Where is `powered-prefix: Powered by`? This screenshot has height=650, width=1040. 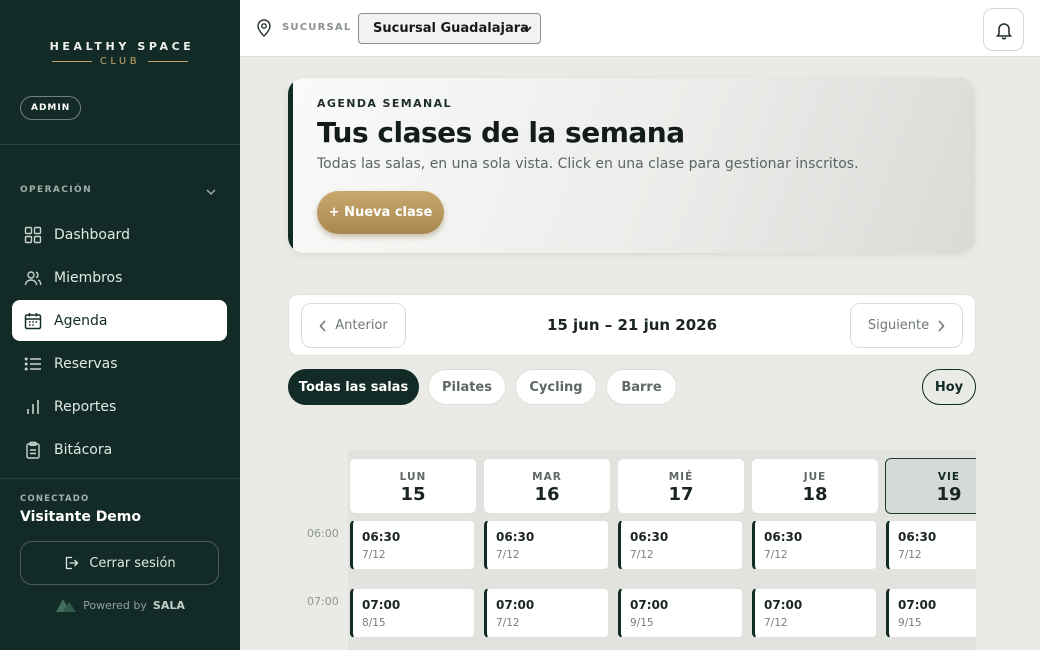 powered-prefix: Powered by is located at coordinates (115, 605).